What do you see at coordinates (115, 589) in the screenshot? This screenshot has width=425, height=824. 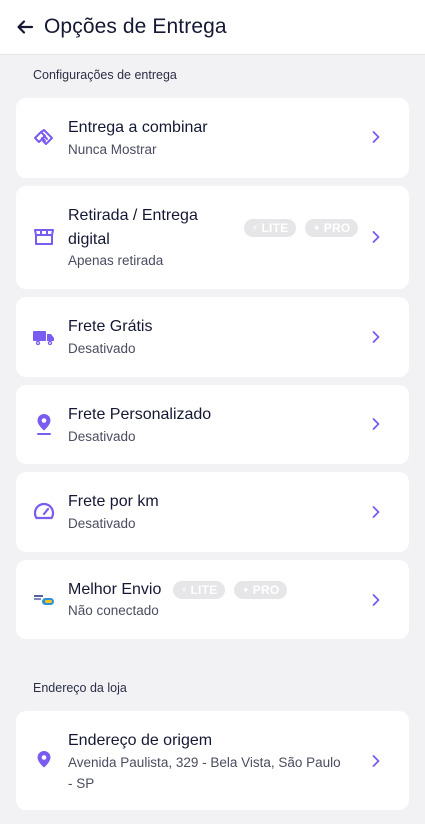 I see `option-title: Melhor Envio` at bounding box center [115, 589].